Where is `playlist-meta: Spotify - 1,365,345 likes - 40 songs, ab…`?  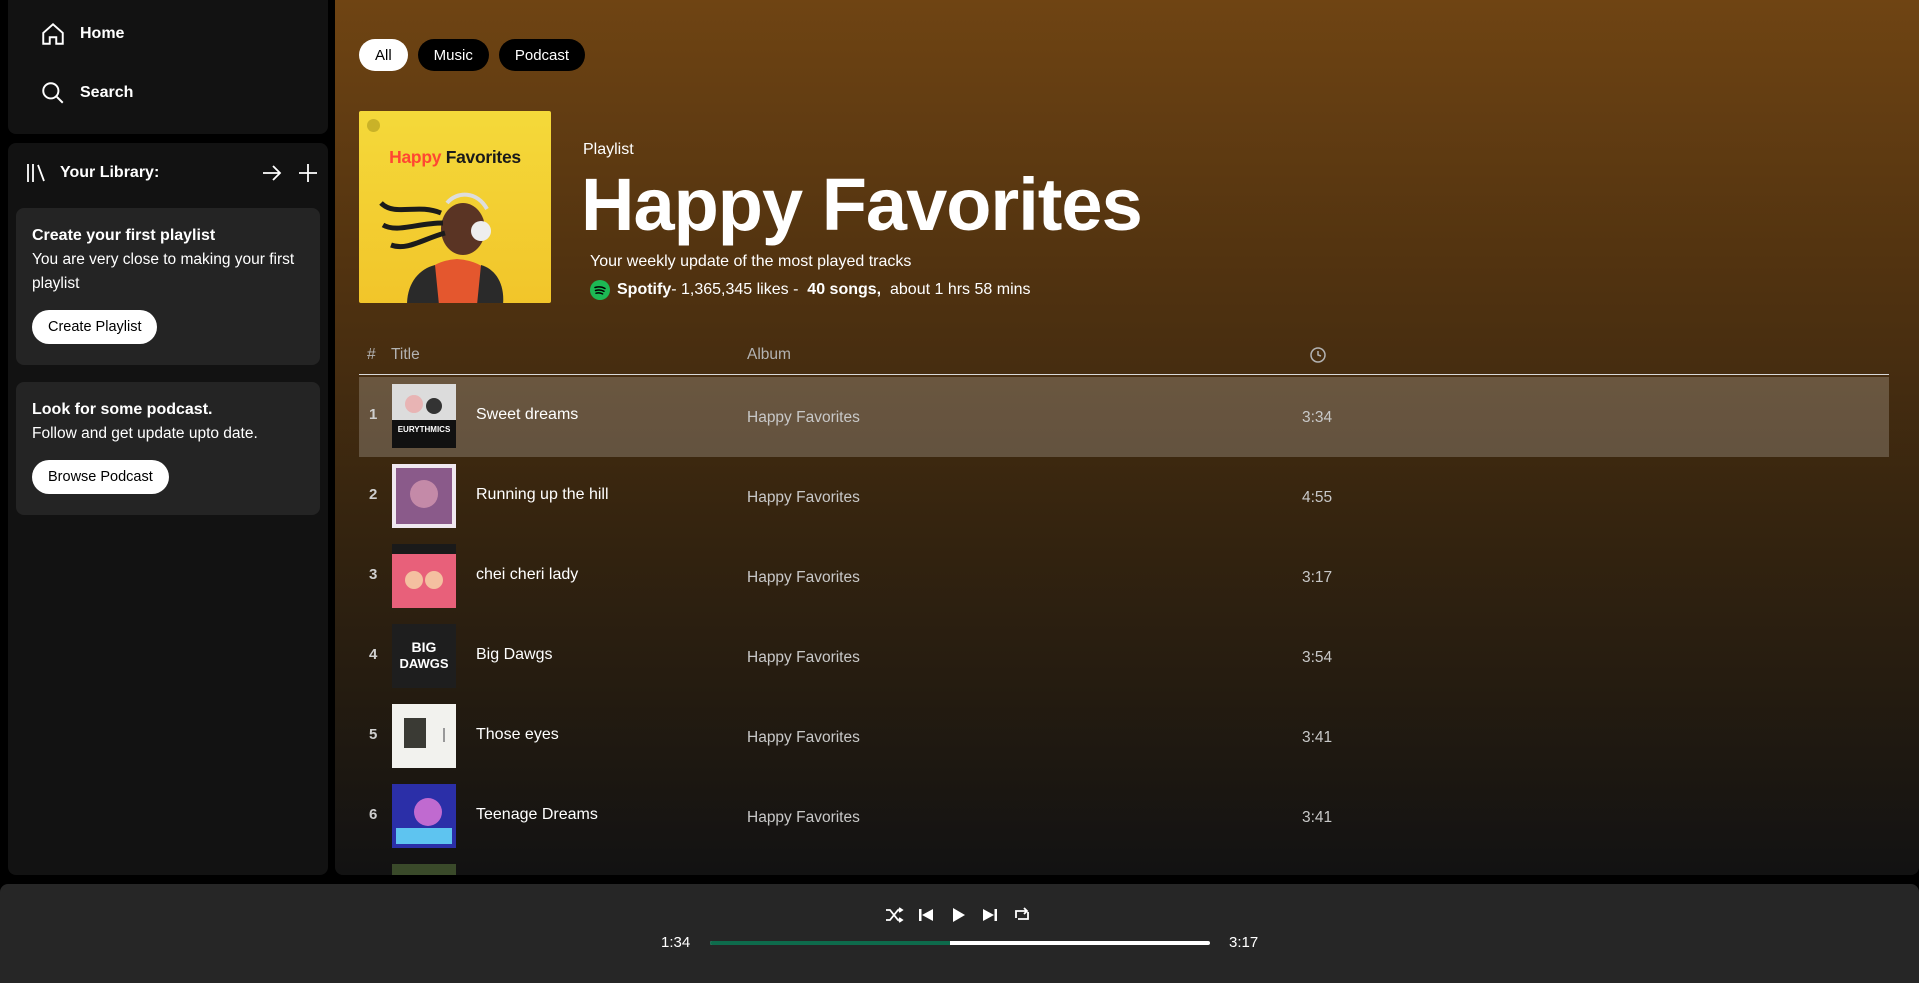 playlist-meta: Spotify - 1,365,345 likes - 40 songs, ab… is located at coordinates (810, 290).